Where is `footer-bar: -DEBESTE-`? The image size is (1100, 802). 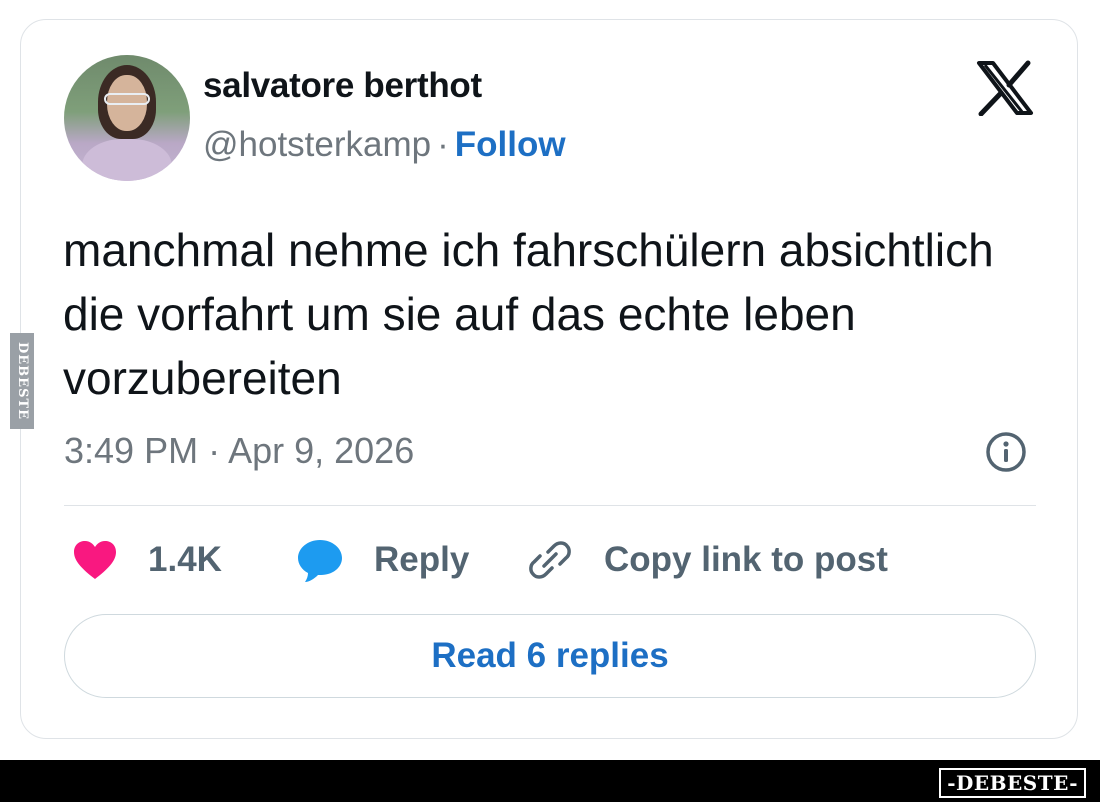 footer-bar: -DEBESTE- is located at coordinates (550, 781).